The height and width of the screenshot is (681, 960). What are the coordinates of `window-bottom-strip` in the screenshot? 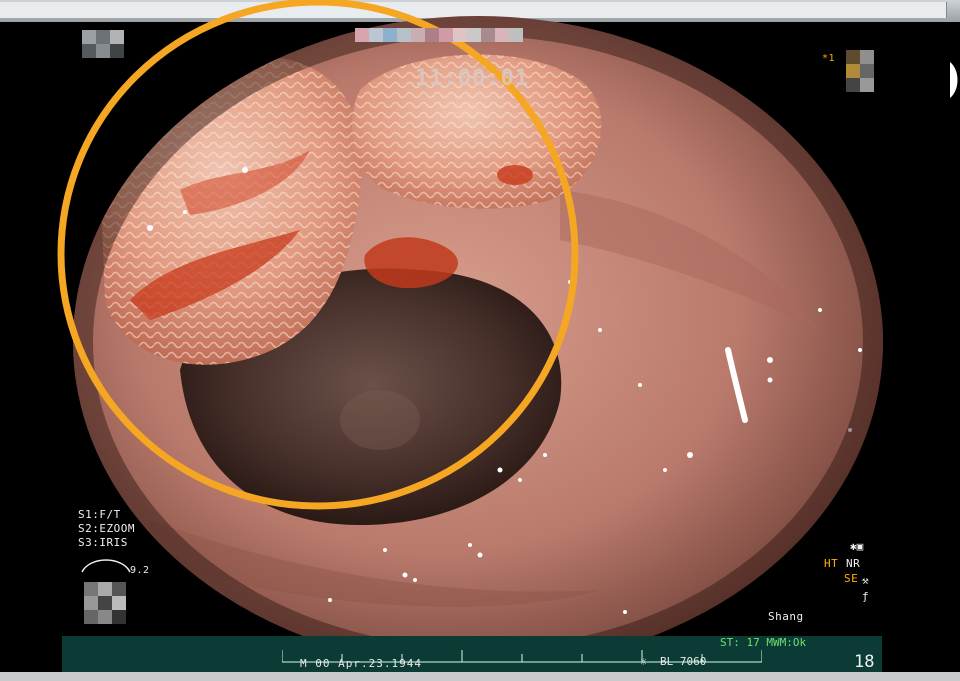 It's located at (480, 676).